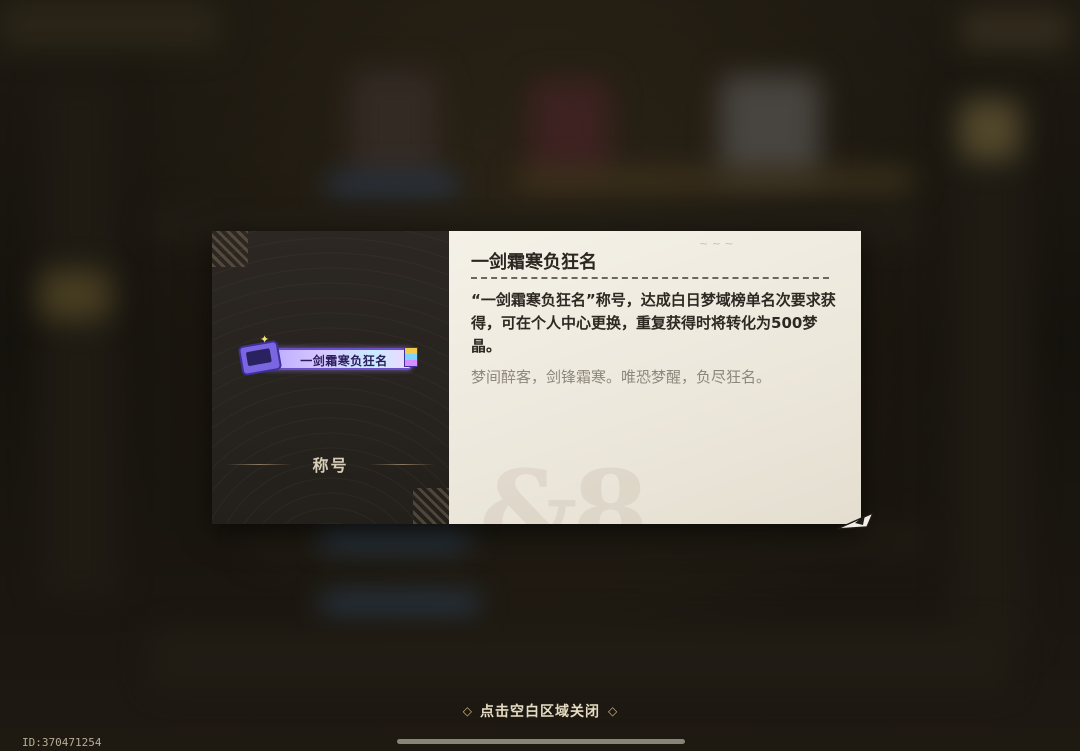 This screenshot has width=1080, height=751. What do you see at coordinates (621, 377) in the screenshot?
I see `item-flavor-text: 梦间醉客，剑锋霜寒。唯恐梦醒，负尽狂名。` at bounding box center [621, 377].